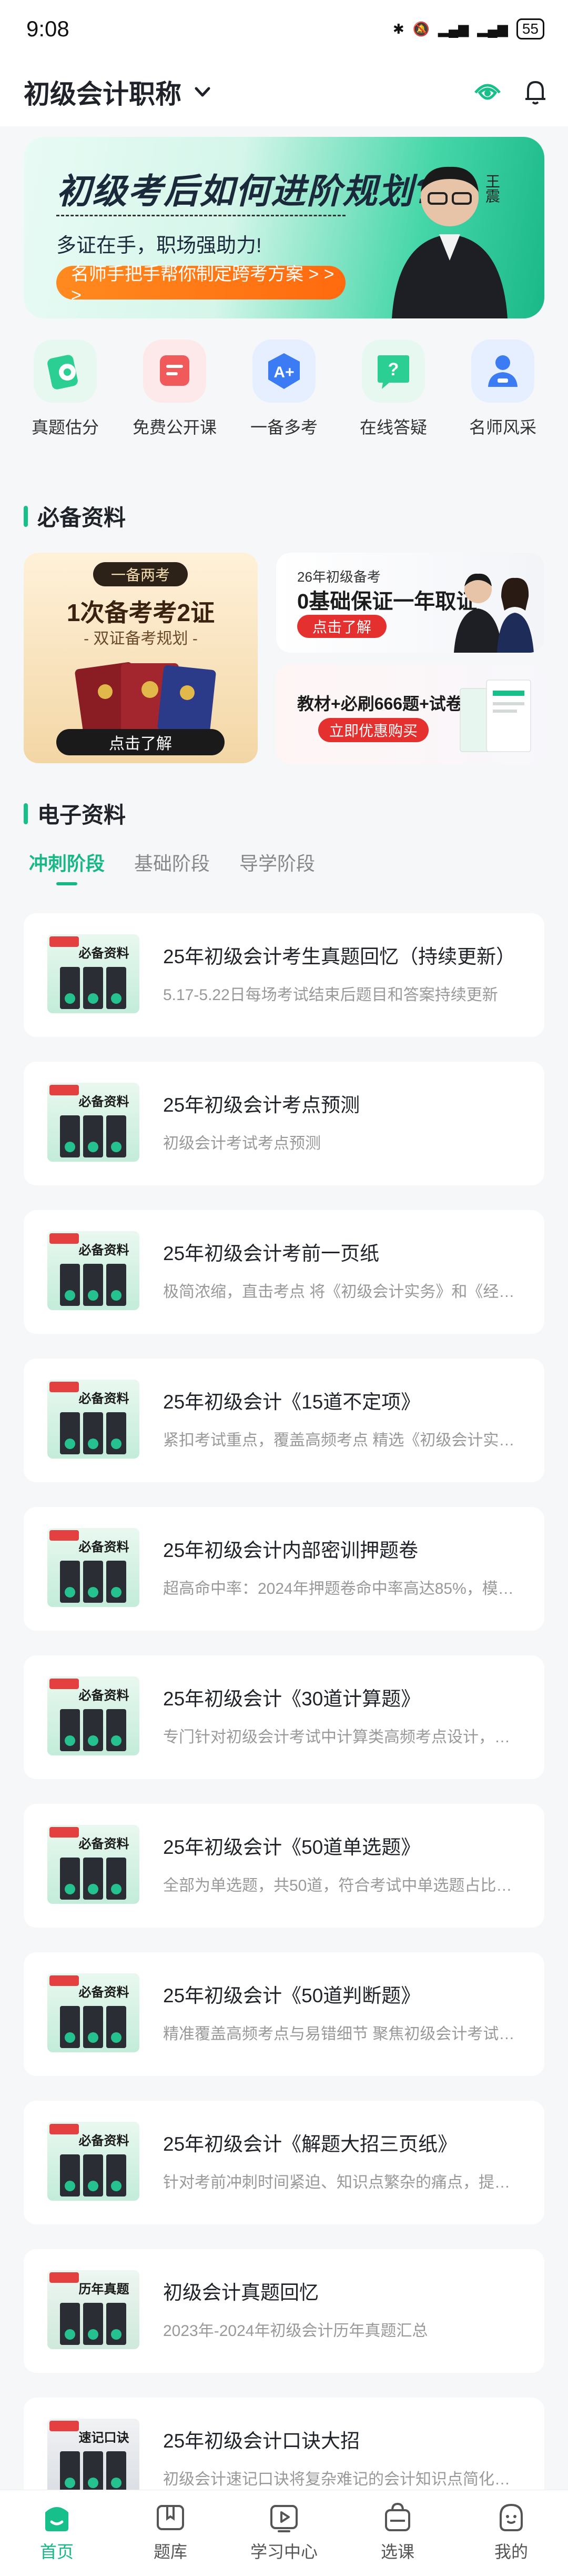 Image resolution: width=568 pixels, height=2576 pixels. Describe the element at coordinates (410, 714) in the screenshot. I see `textbook-bundle-card: 教材+必刷666题+试卷 立即优惠购买` at that location.